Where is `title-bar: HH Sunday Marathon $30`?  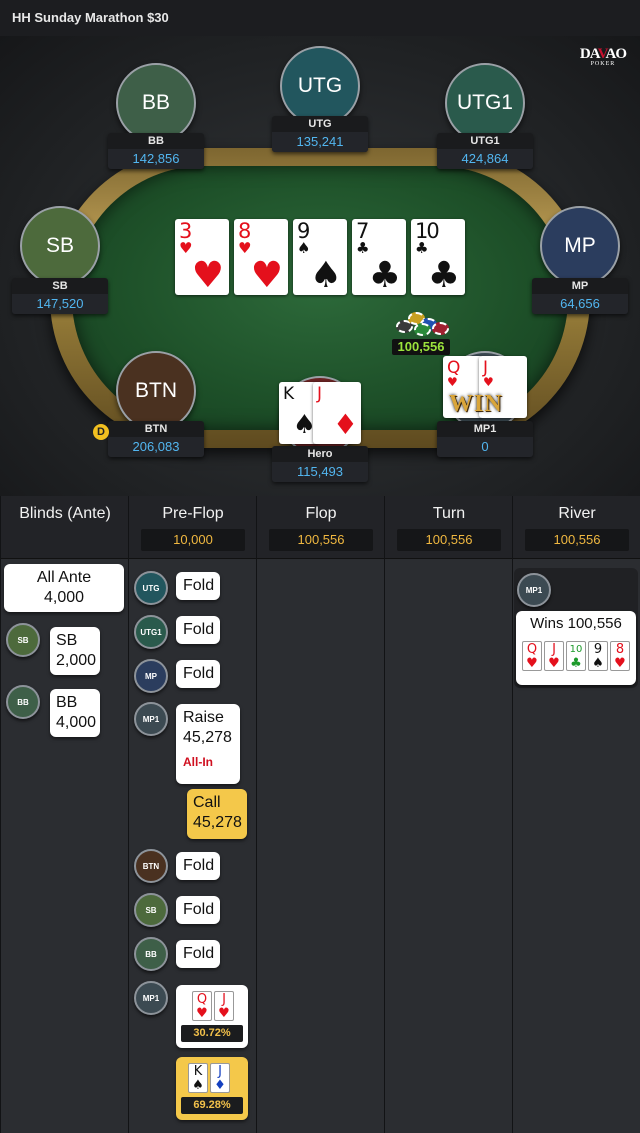
title-bar: HH Sunday Marathon $30 is located at coordinates (320, 18).